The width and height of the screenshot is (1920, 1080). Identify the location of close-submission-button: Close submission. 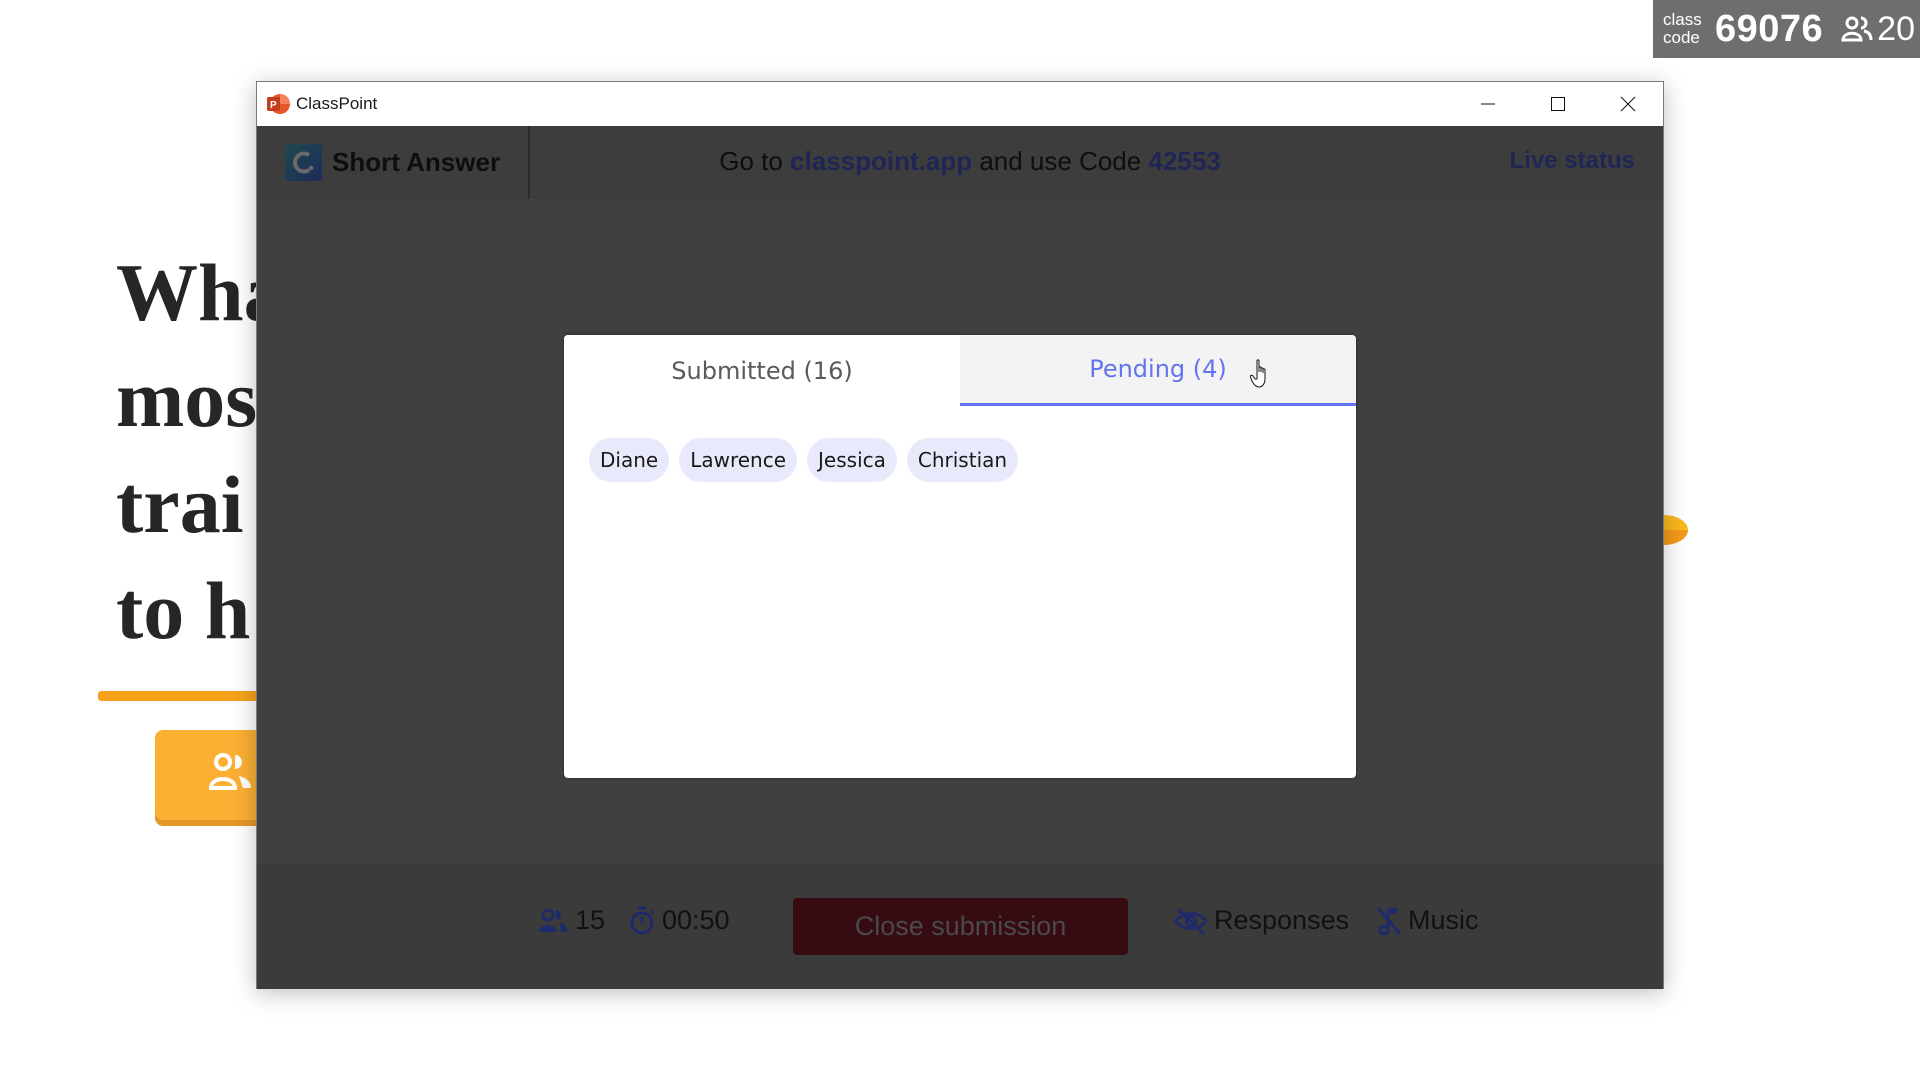
(960, 926).